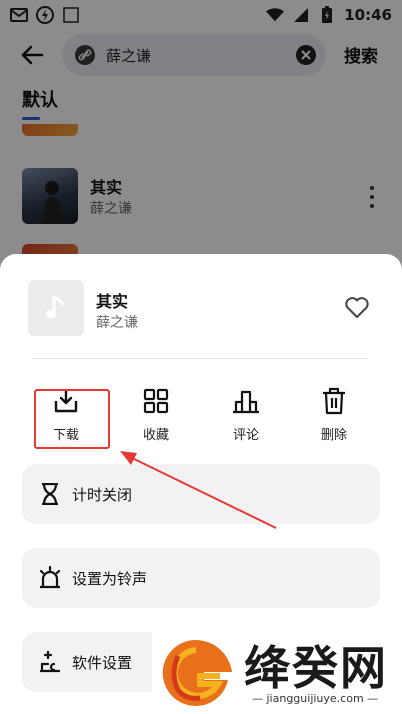 The image size is (402, 714). I want to click on grid-icon, so click(156, 401).